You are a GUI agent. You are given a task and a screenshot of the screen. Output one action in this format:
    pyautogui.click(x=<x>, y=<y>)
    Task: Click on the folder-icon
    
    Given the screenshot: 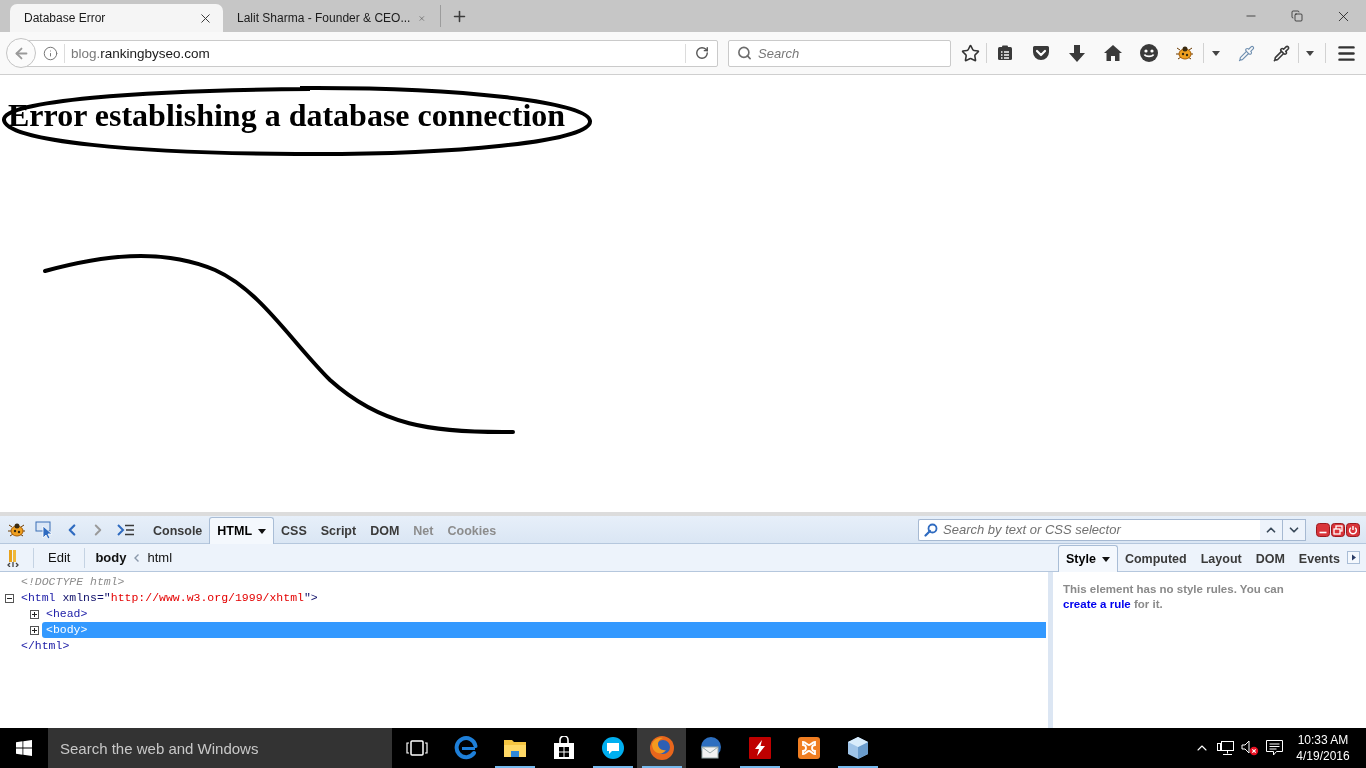 What is the action you would take?
    pyautogui.click(x=514, y=748)
    